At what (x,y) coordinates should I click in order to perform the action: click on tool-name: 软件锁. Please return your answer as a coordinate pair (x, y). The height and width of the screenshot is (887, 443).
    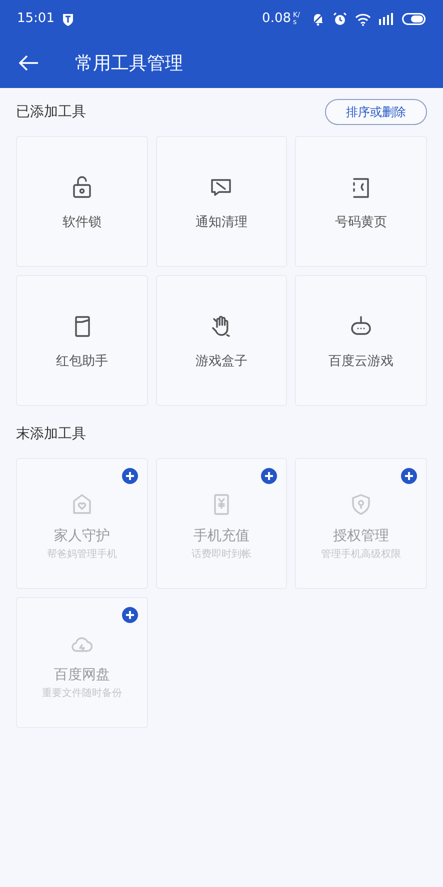
    Looking at the image, I should click on (82, 223).